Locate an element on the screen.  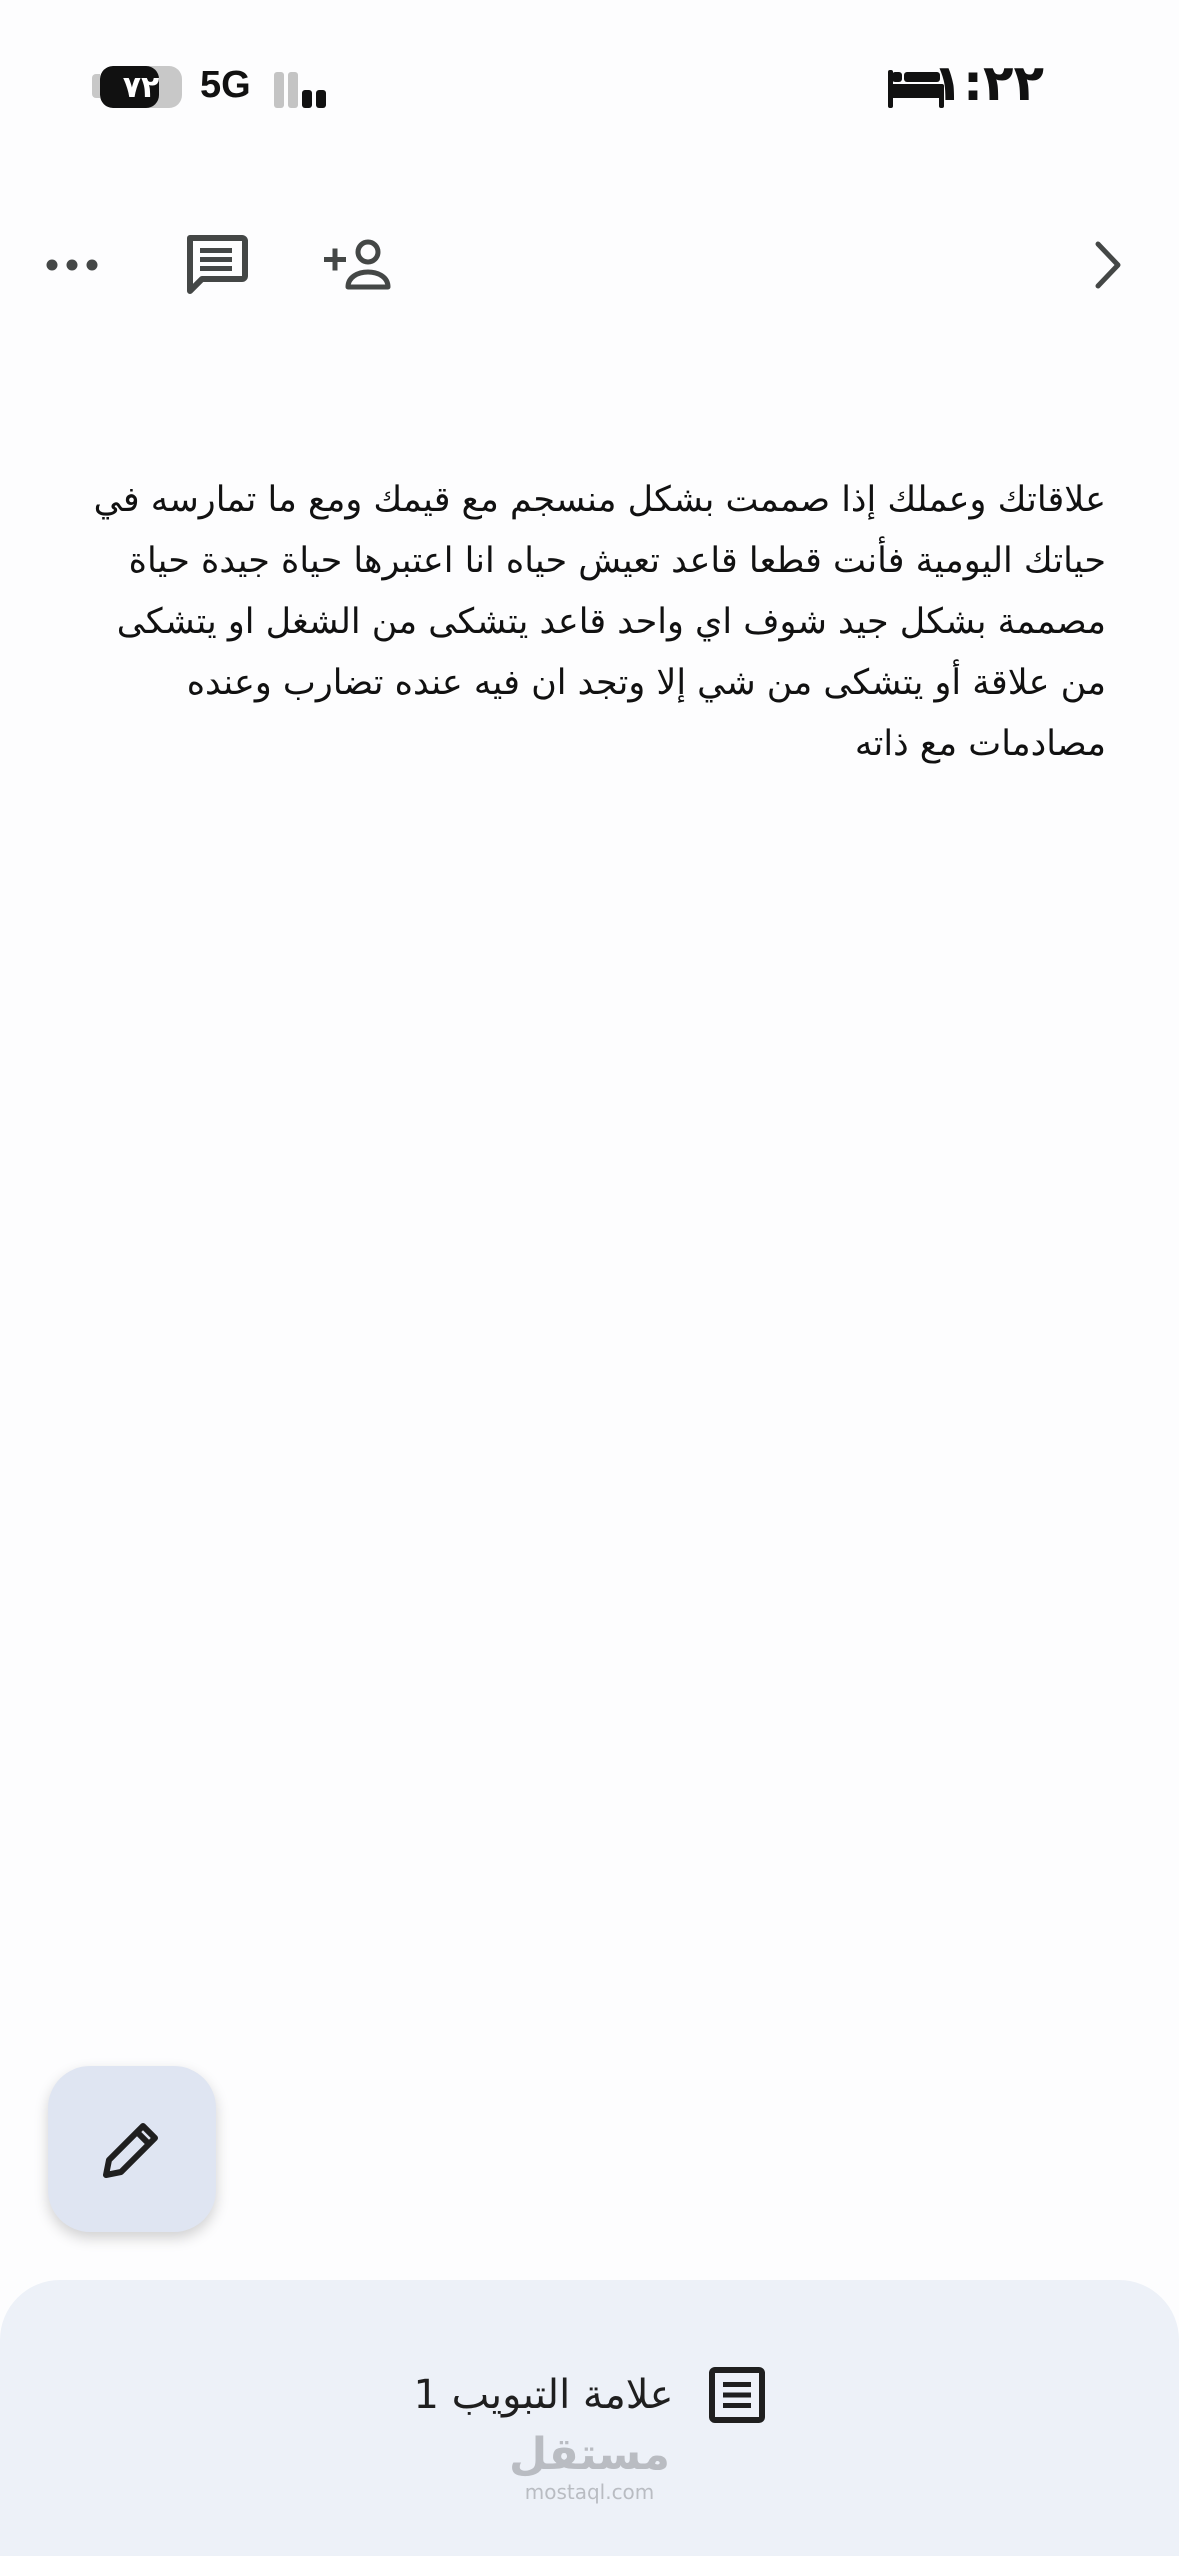
comment-icon is located at coordinates (217, 264).